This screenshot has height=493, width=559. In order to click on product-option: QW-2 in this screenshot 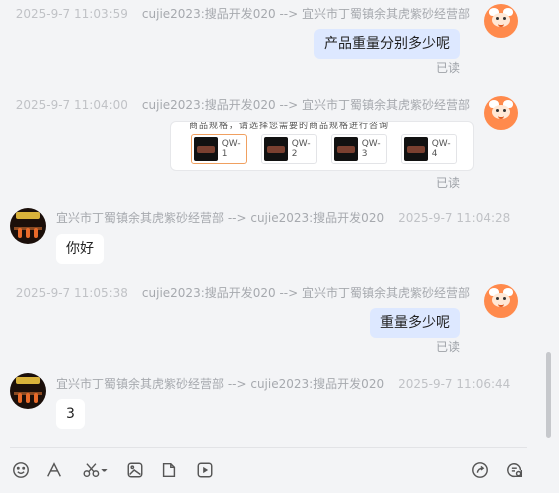, I will do `click(289, 149)`.